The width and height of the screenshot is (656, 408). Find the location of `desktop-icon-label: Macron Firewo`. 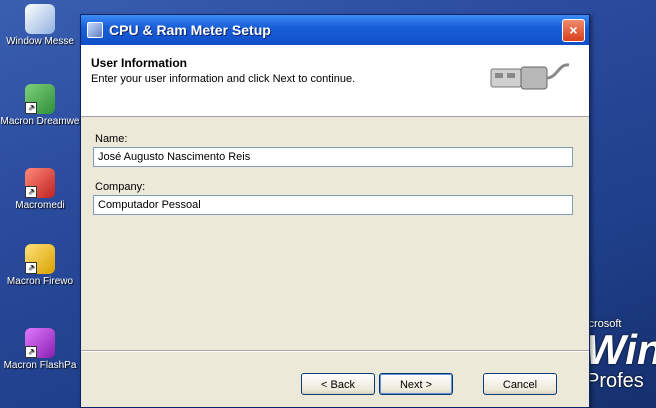

desktop-icon-label: Macron Firewo is located at coordinates (40, 281).